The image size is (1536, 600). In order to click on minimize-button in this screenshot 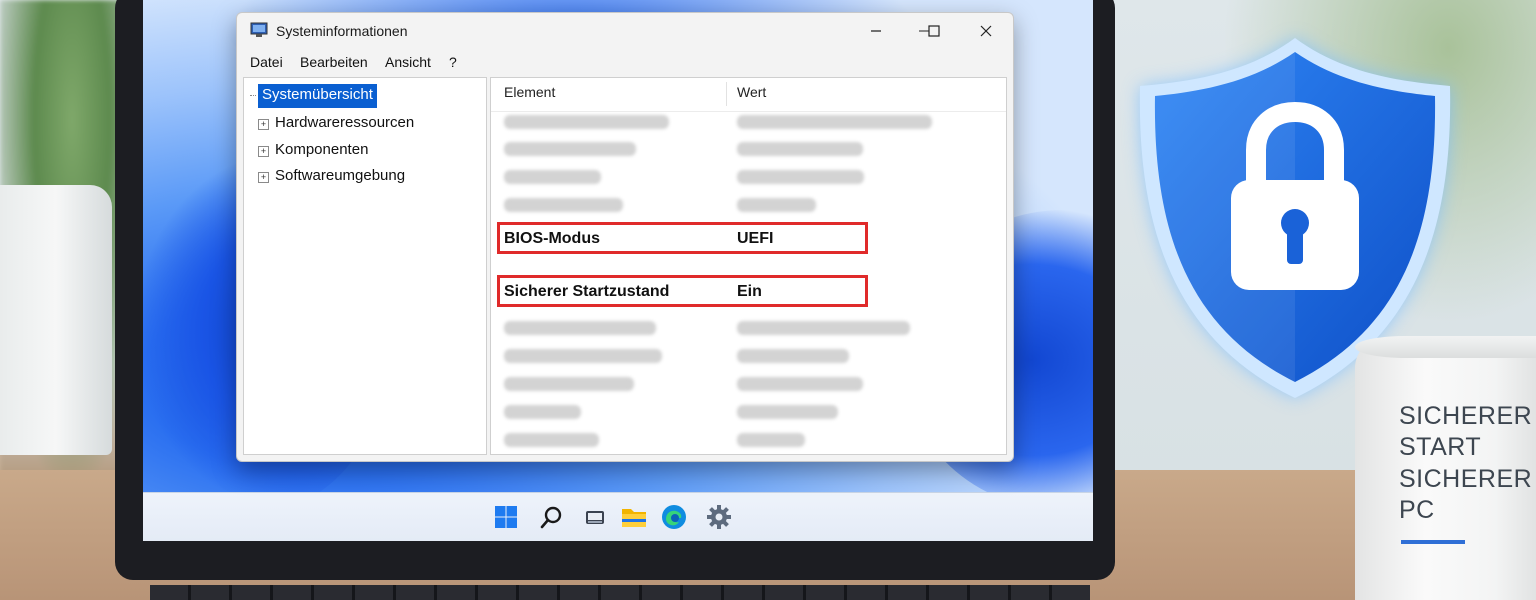, I will do `click(876, 31)`.